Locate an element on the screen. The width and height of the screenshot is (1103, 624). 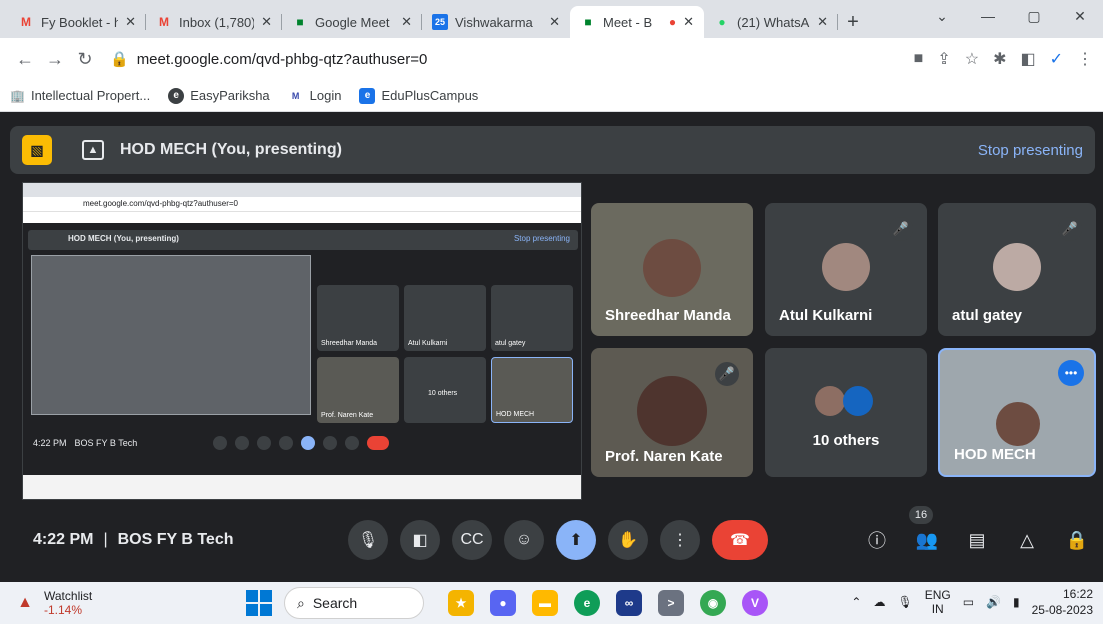
network-icon: ▭ is located at coordinates (968, 602).